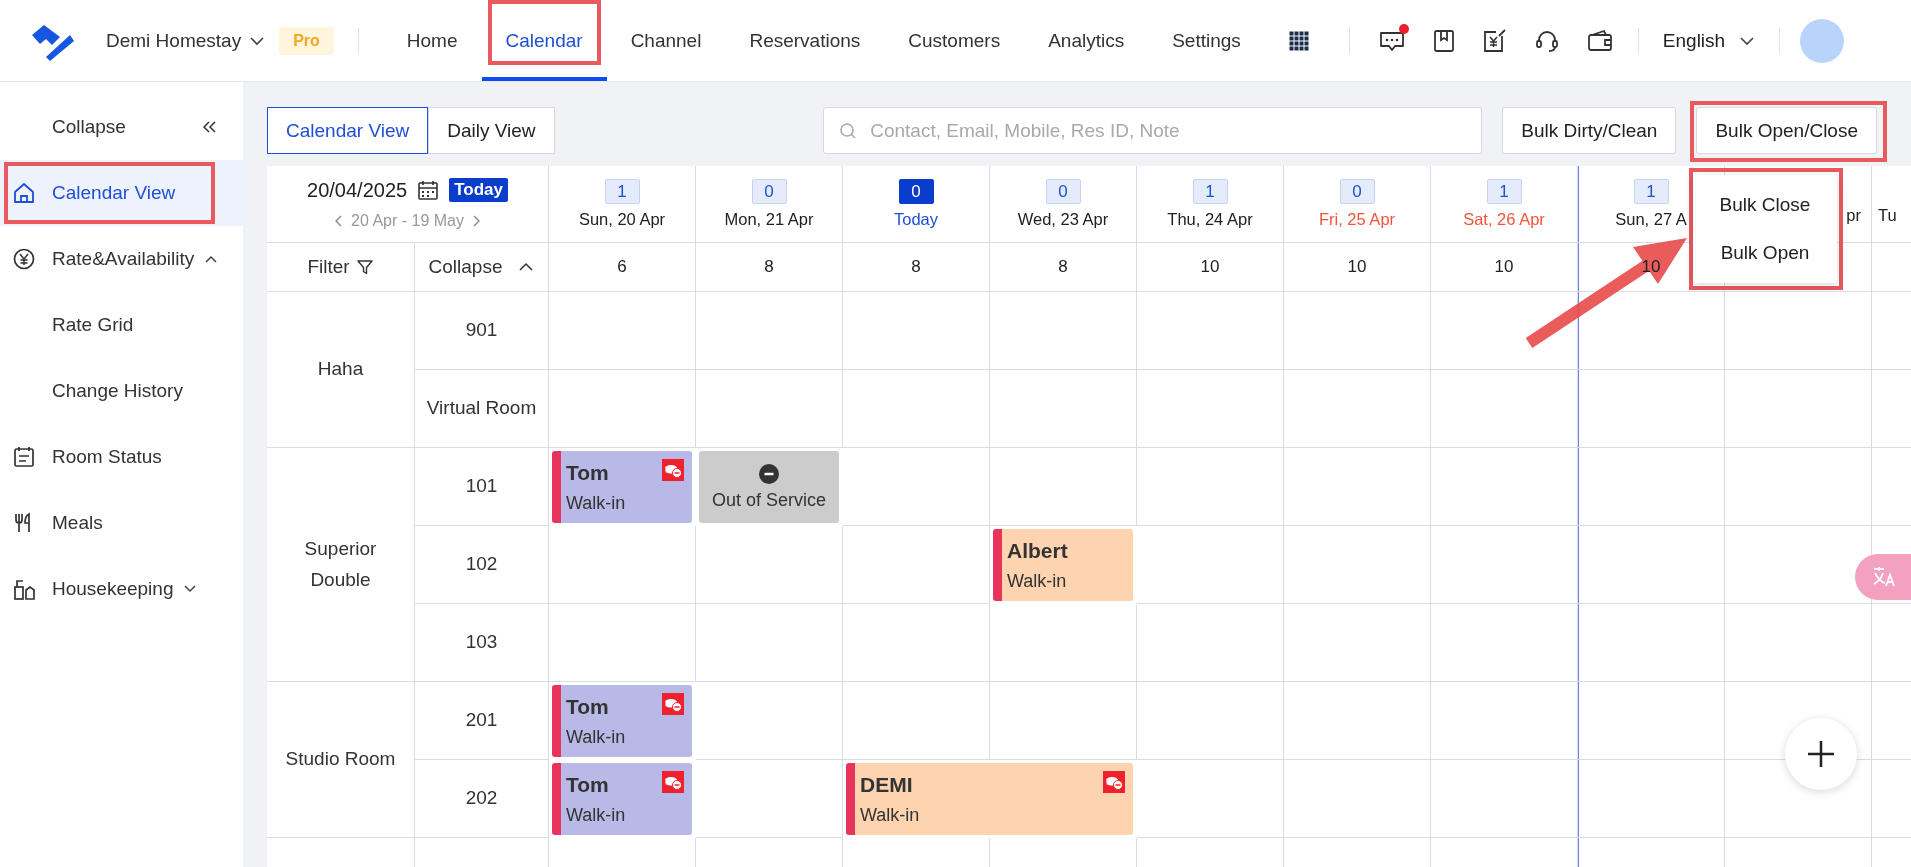 The image size is (1911, 867). I want to click on available-count: 10, so click(1504, 267).